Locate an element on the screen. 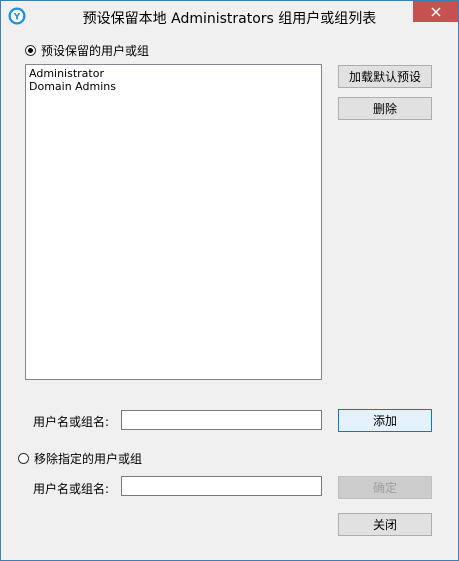 The width and height of the screenshot is (459, 561). close-button: 关闭 is located at coordinates (385, 524).